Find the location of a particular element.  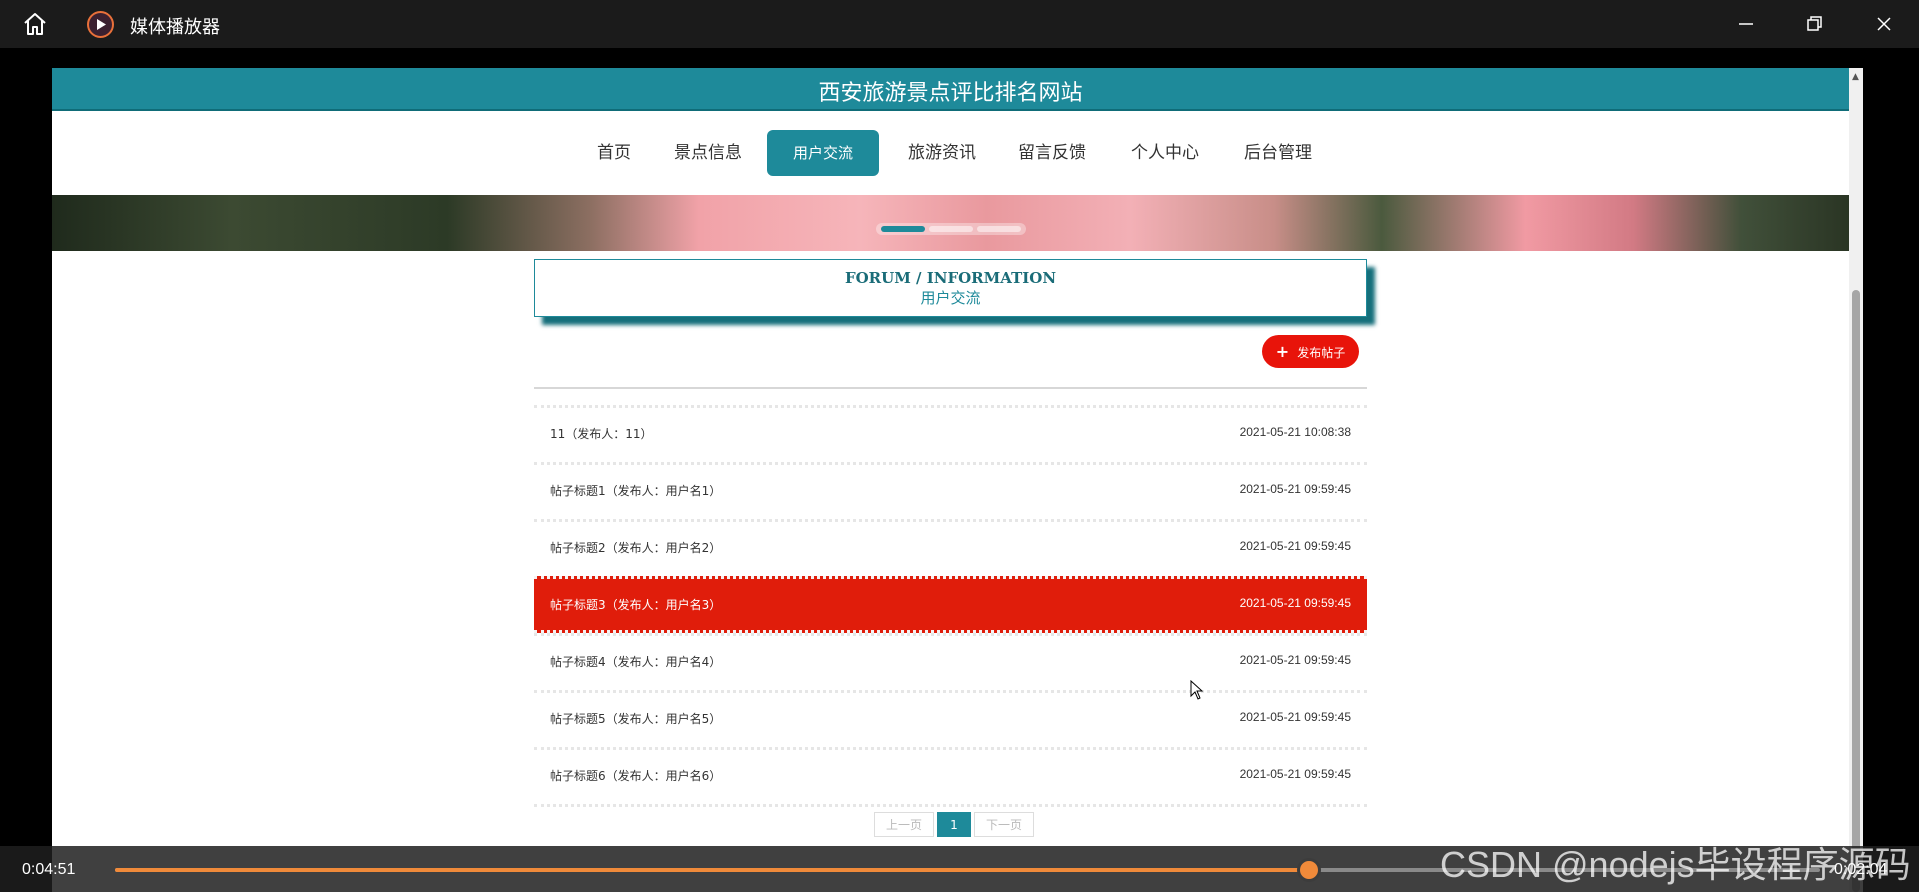

nav-travel-news: 旅游资讯 is located at coordinates (942, 153).